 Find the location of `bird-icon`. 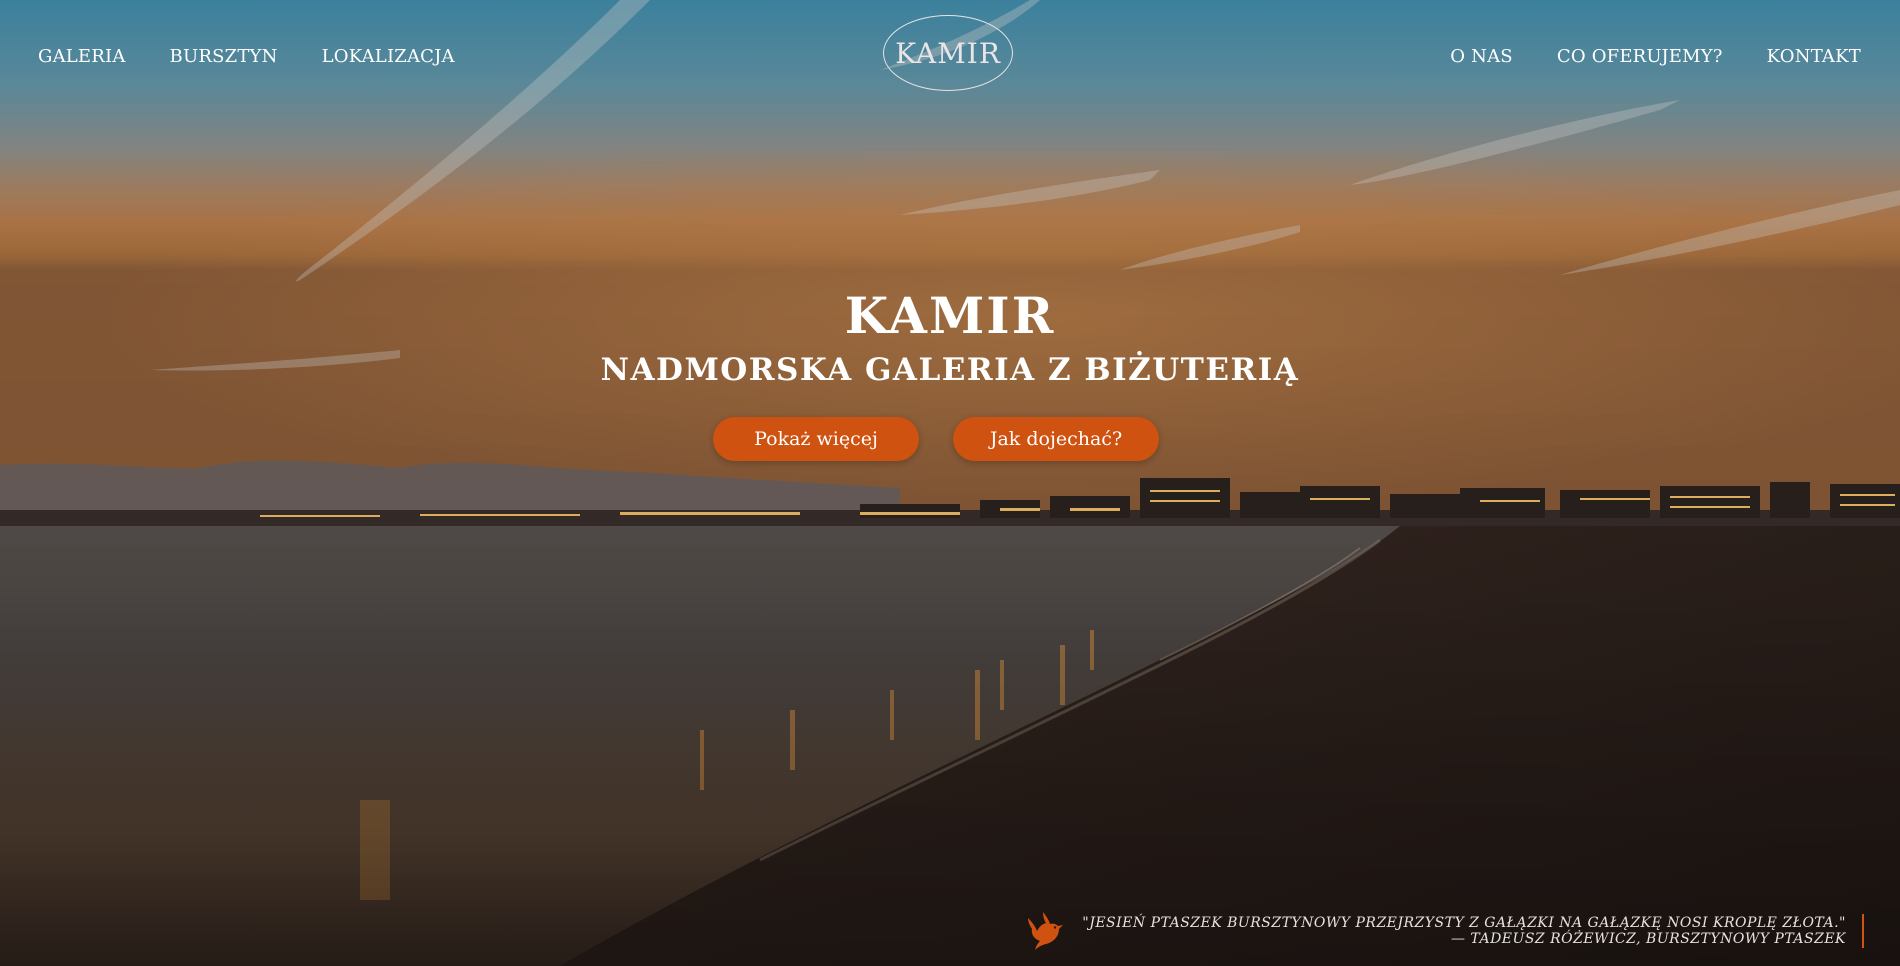

bird-icon is located at coordinates (1045, 931).